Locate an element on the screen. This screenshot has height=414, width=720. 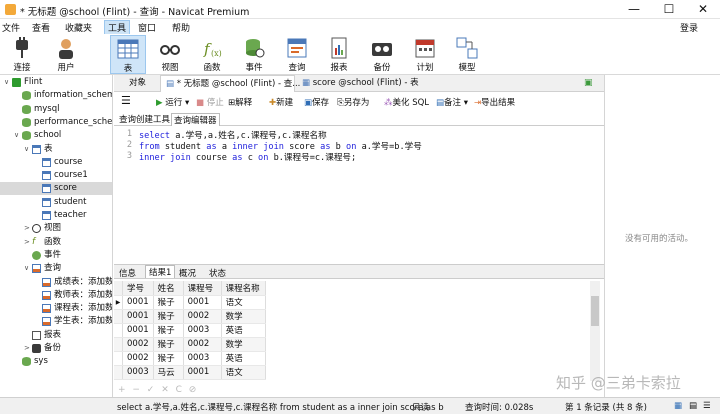
save-button: ▣保存 is located at coordinates (316, 102).